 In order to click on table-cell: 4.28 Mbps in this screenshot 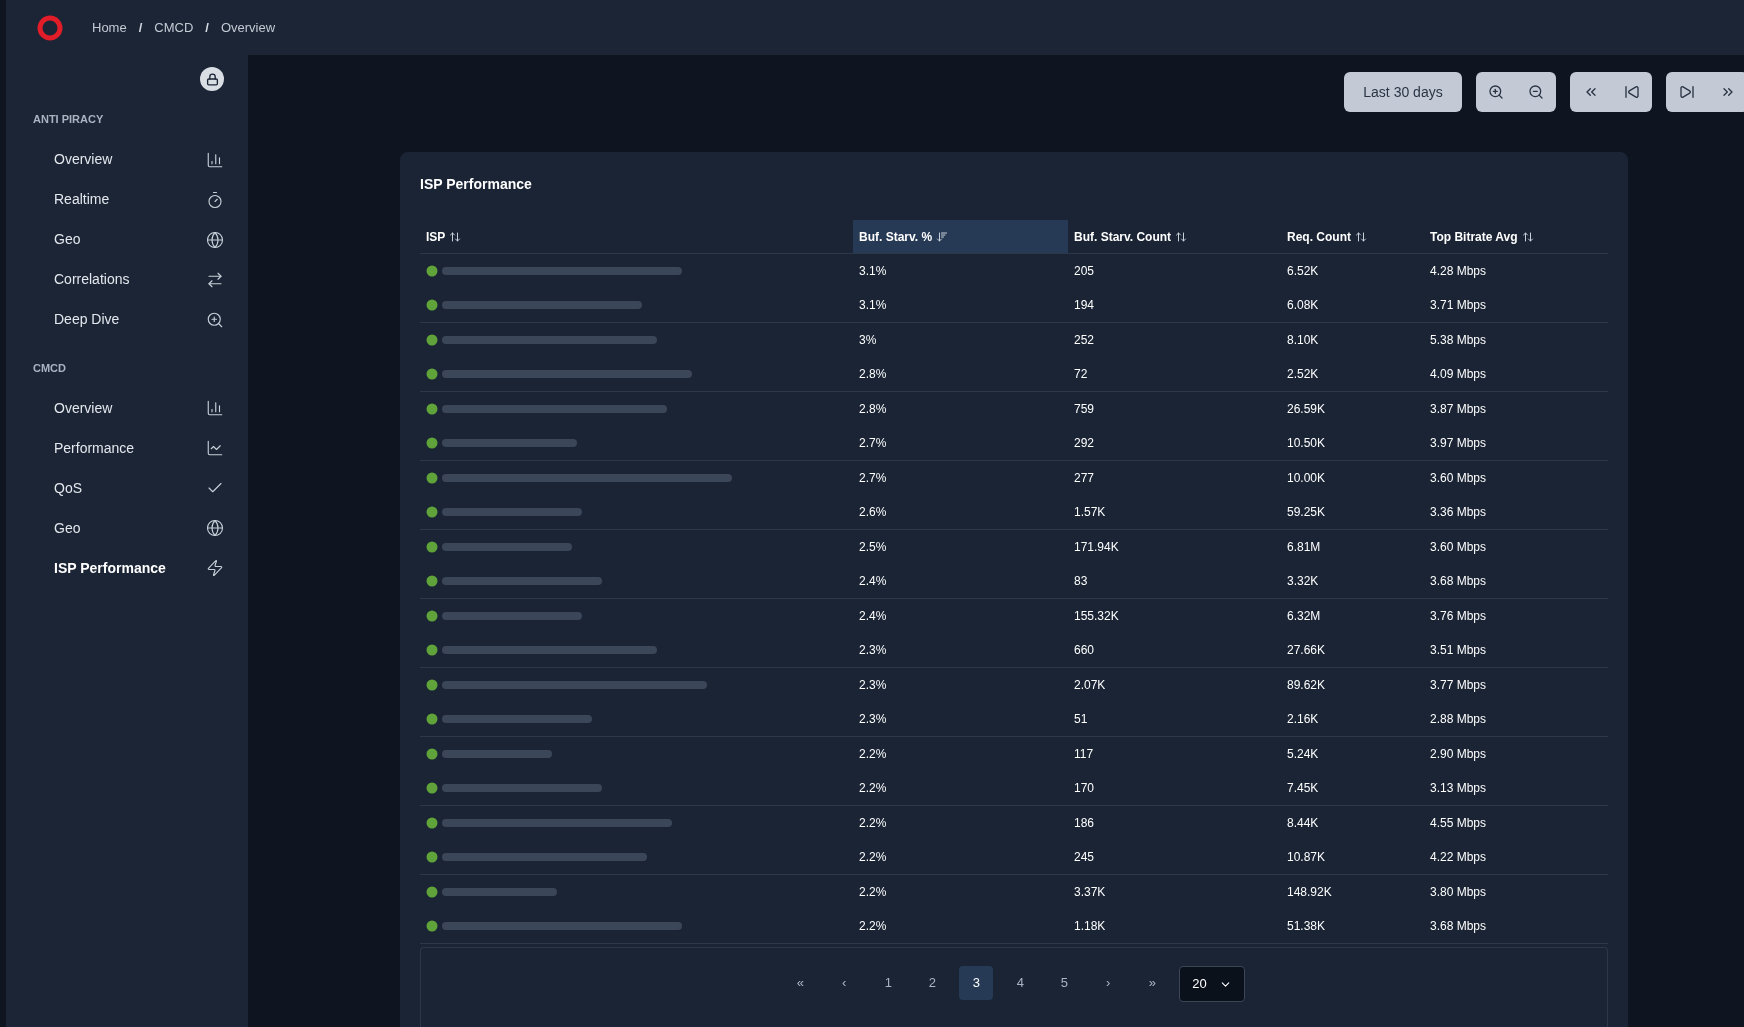, I will do `click(1458, 271)`.